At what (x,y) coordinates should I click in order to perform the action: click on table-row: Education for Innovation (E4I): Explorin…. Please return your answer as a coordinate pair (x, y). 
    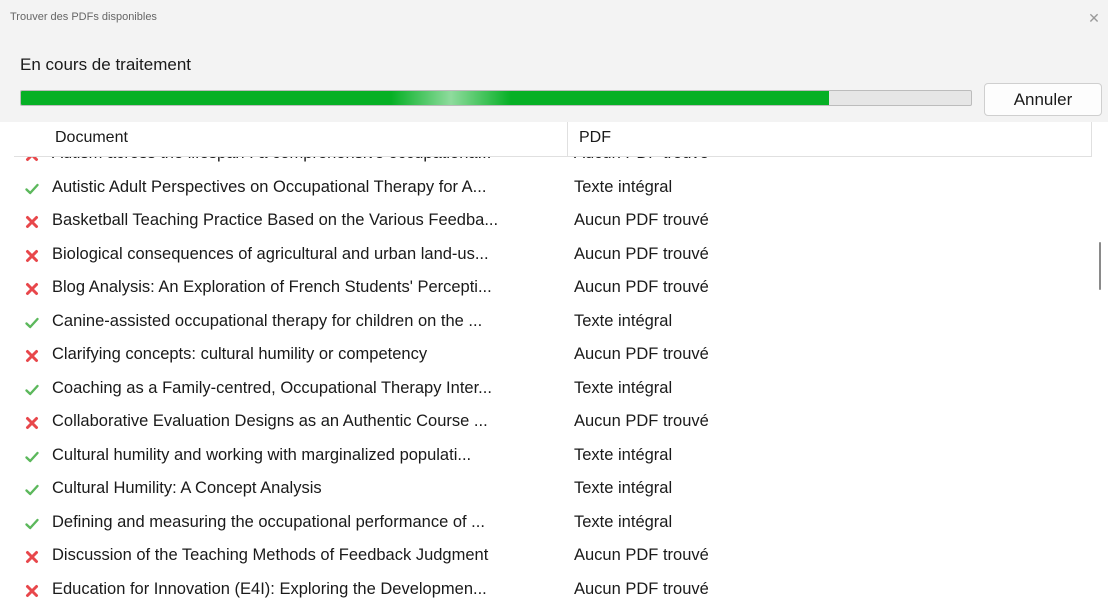
    Looking at the image, I should click on (553, 591).